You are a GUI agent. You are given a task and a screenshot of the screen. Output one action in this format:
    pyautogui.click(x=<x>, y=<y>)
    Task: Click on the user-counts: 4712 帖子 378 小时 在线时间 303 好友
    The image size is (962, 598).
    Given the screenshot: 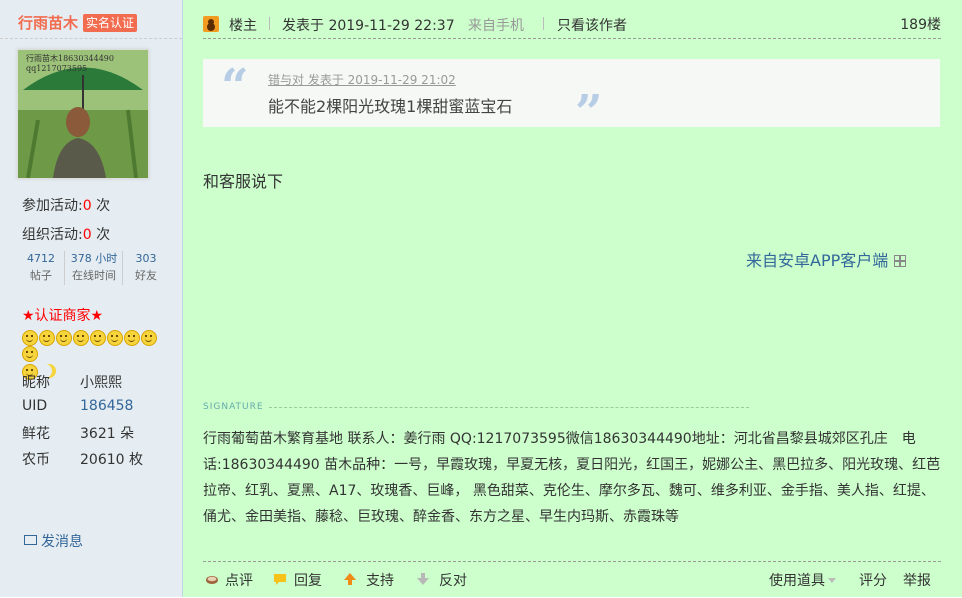 What is the action you would take?
    pyautogui.click(x=93, y=269)
    